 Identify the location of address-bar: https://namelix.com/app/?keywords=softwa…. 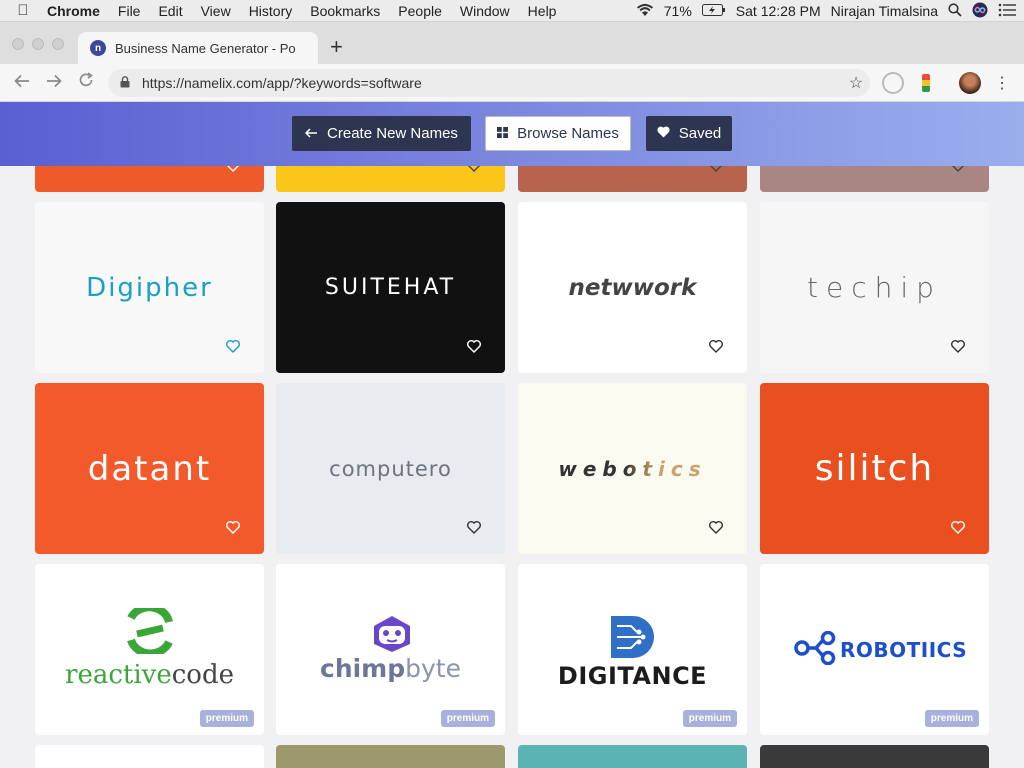
(489, 83).